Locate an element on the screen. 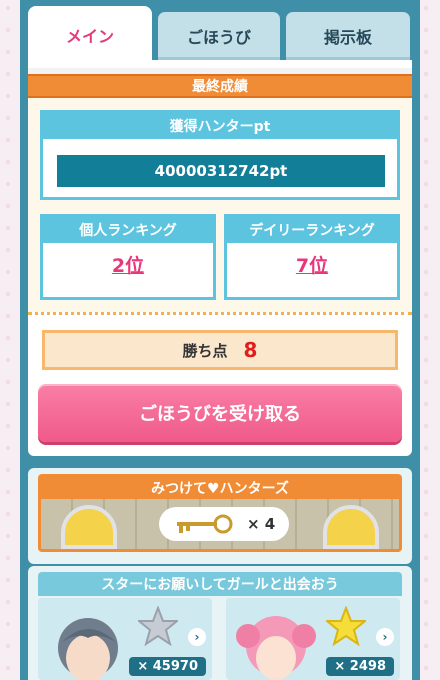 Image resolution: width=440 pixels, height=680 pixels. stars-section: スターにお願いしてガールと出会おう › × 45970 › × 2498 is located at coordinates (220, 623).